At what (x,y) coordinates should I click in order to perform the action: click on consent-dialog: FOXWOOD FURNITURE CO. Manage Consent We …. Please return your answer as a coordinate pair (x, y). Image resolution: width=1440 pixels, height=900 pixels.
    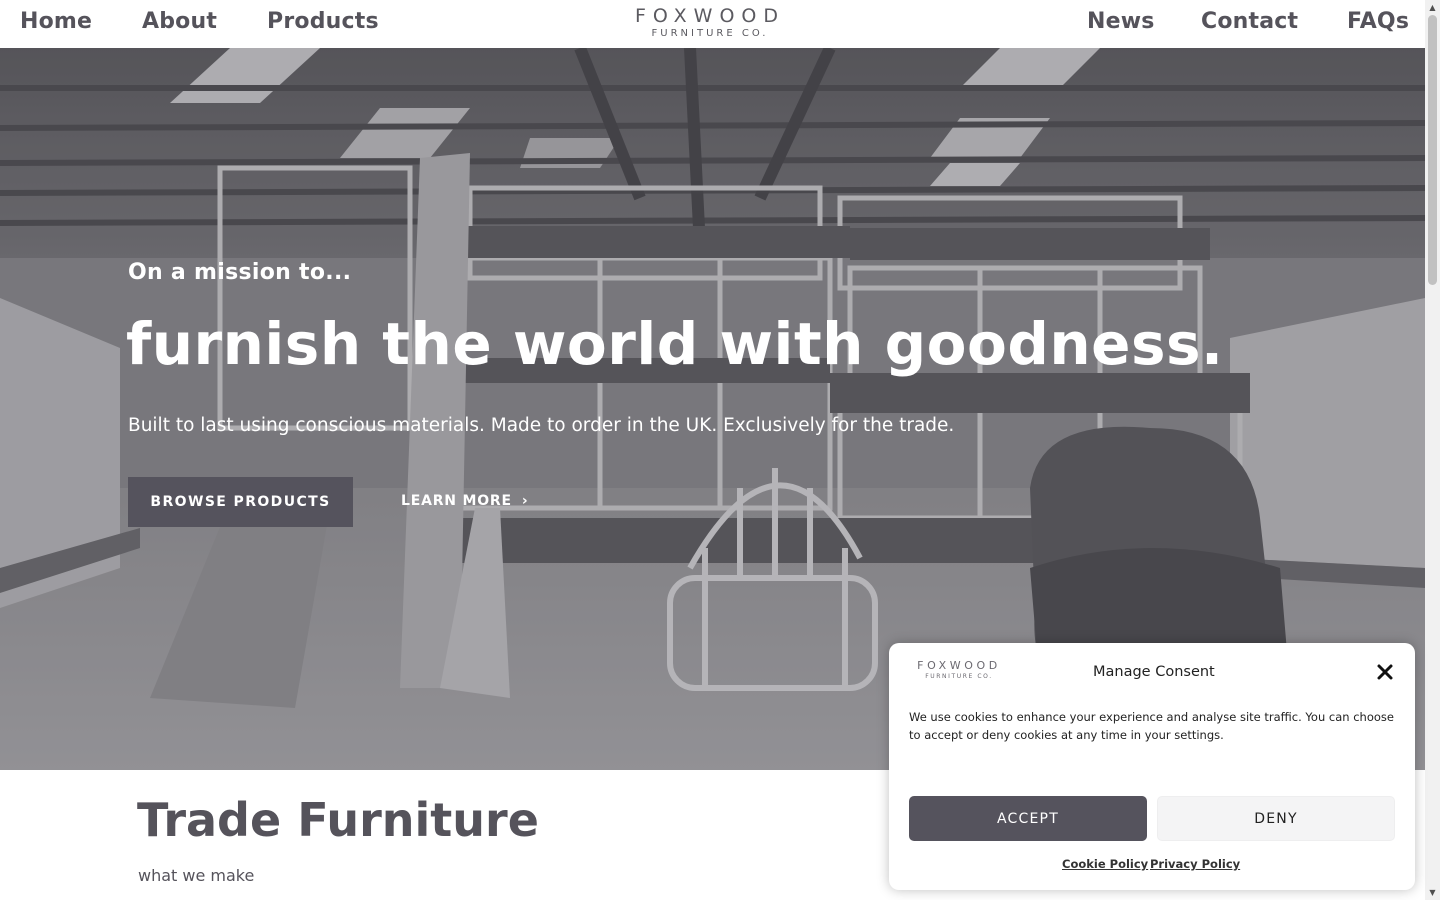
    Looking at the image, I should click on (1152, 766).